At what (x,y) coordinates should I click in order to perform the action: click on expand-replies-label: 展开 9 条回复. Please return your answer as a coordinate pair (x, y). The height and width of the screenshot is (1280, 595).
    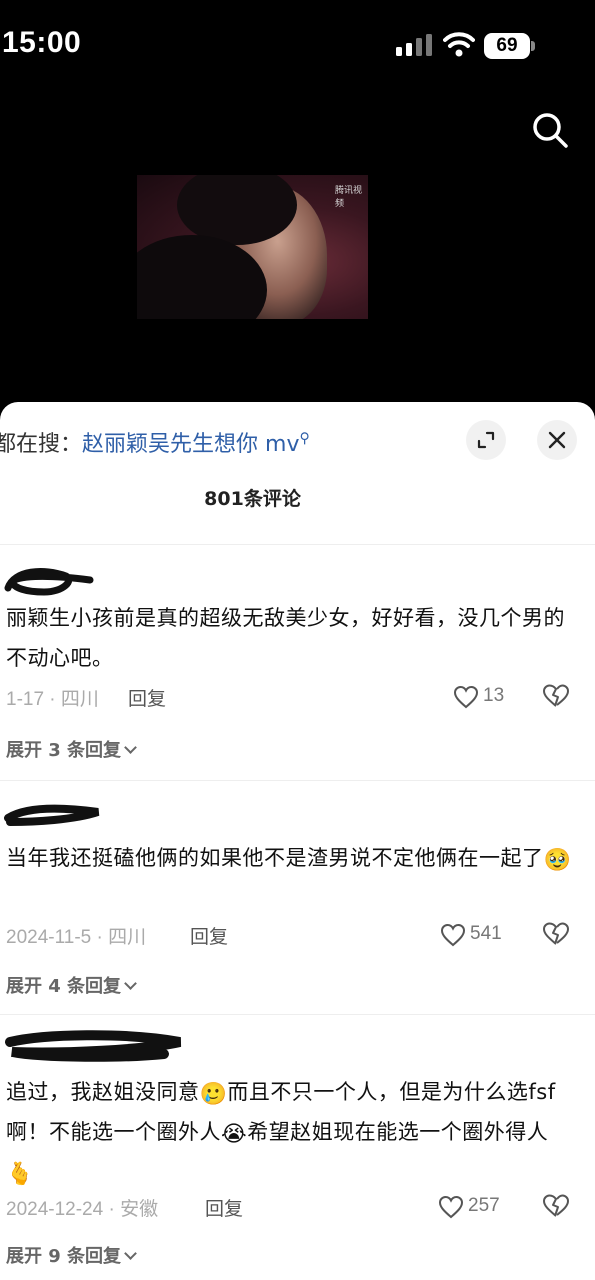
    Looking at the image, I should click on (64, 1256).